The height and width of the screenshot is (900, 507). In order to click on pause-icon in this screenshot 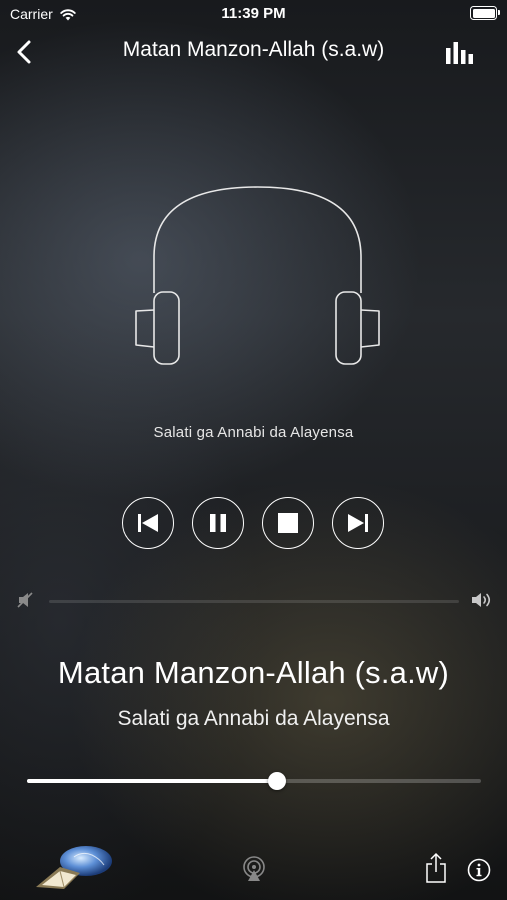, I will do `click(218, 523)`.